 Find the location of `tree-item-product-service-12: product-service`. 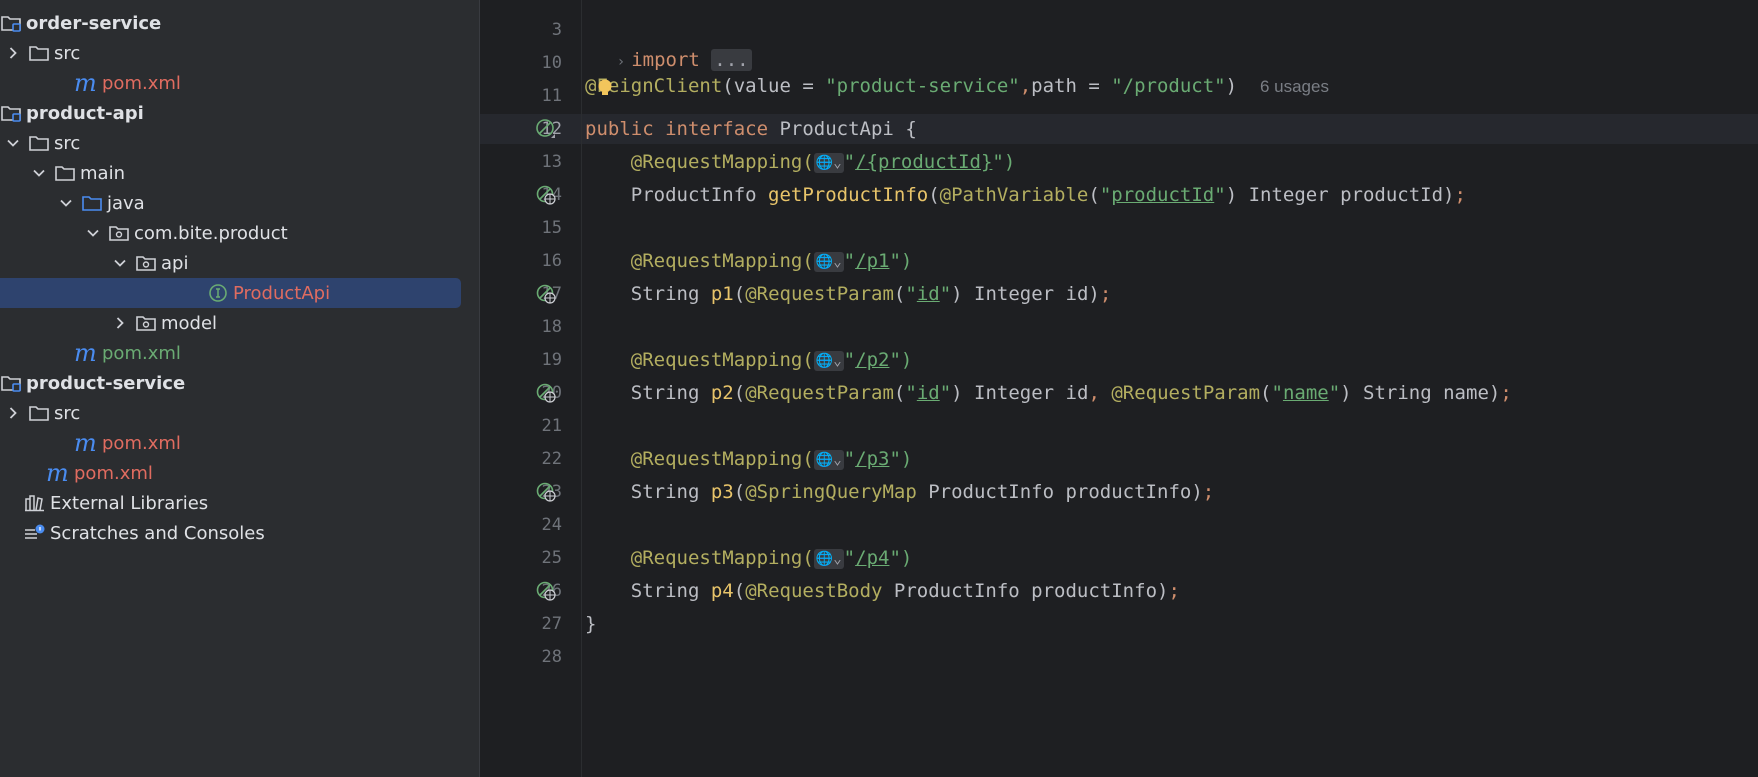

tree-item-product-service-12: product-service is located at coordinates (239, 383).